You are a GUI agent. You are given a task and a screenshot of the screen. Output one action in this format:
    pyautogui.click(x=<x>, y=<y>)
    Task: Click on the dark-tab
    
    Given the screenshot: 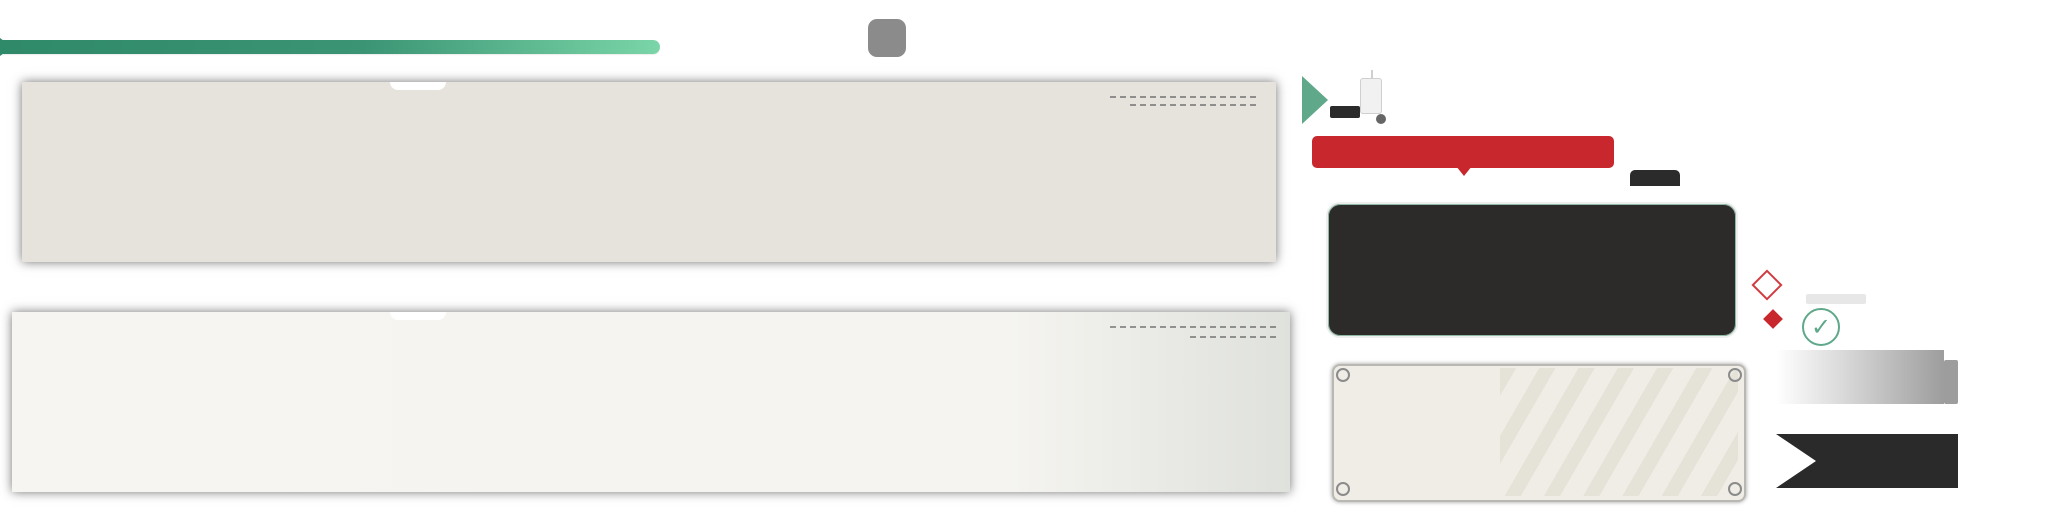 What is the action you would take?
    pyautogui.click(x=1655, y=178)
    